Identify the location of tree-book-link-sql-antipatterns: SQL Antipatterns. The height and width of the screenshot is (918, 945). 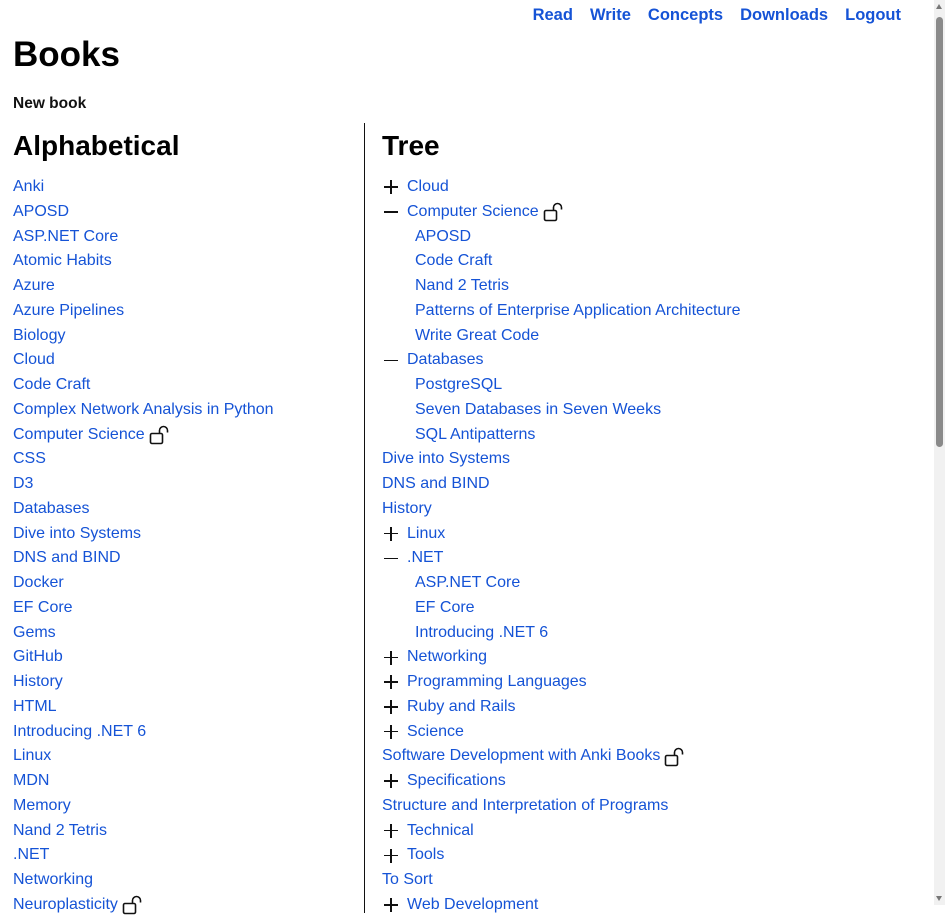
(475, 435).